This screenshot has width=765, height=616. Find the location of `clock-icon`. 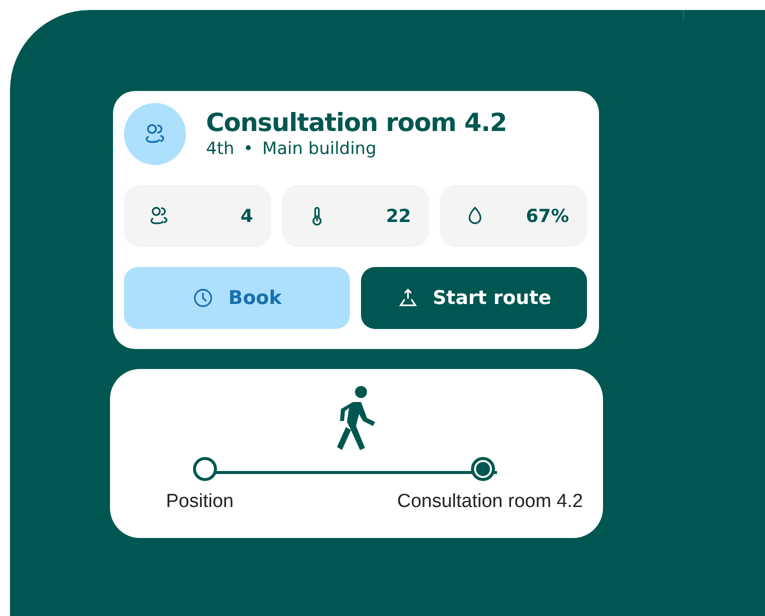

clock-icon is located at coordinates (203, 298).